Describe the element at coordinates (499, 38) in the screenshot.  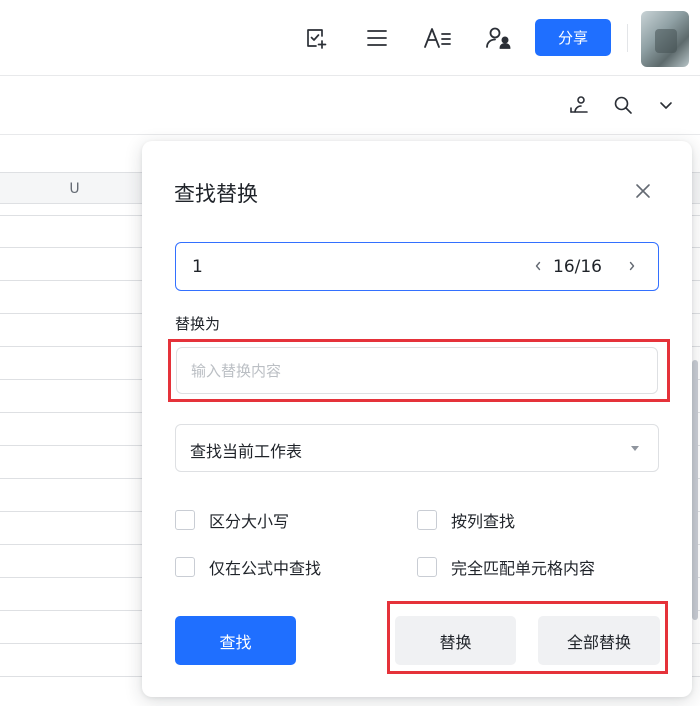
I see `collaborators-icon` at that location.